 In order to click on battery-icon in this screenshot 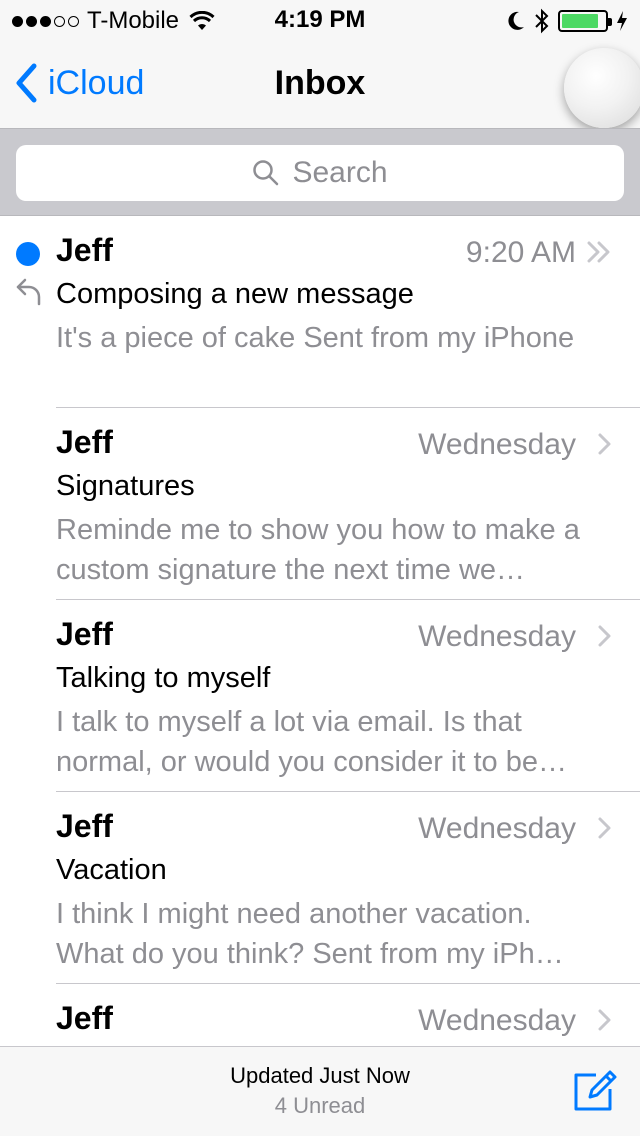, I will do `click(585, 21)`.